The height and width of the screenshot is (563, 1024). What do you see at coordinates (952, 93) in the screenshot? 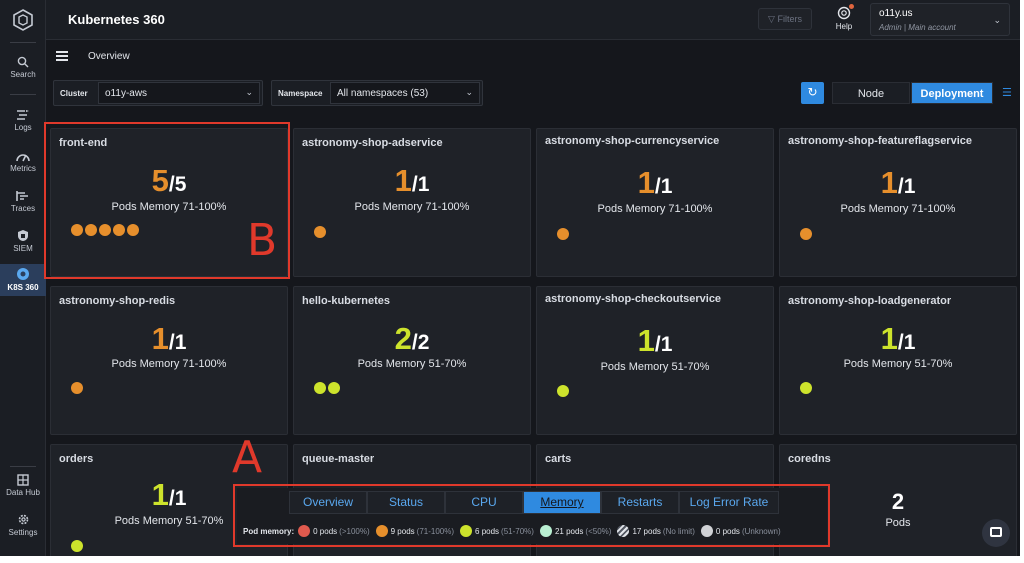
I see `view-deployment-toggle: Deployment` at bounding box center [952, 93].